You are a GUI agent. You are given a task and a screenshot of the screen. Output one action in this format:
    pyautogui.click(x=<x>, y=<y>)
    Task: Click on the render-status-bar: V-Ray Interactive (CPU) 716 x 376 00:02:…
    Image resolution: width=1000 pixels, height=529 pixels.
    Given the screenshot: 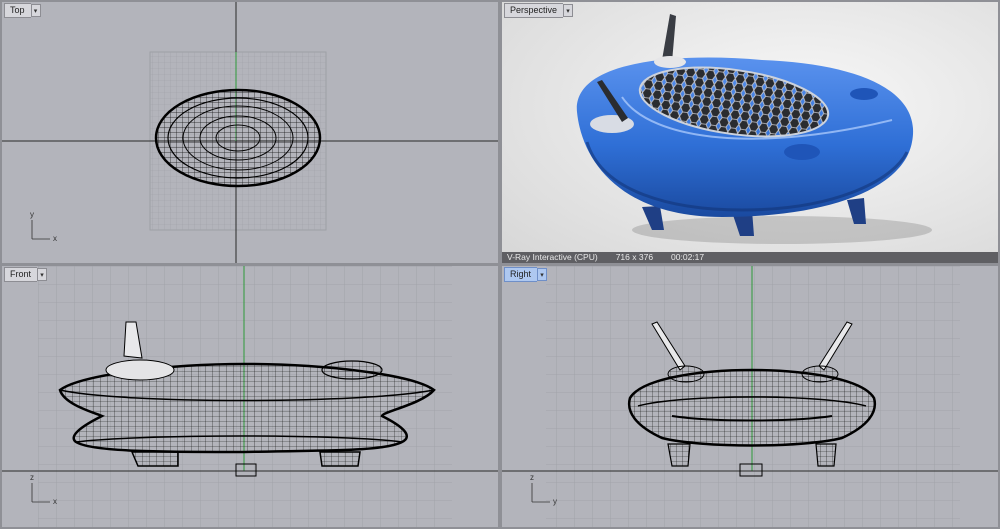 What is the action you would take?
    pyautogui.click(x=750, y=257)
    